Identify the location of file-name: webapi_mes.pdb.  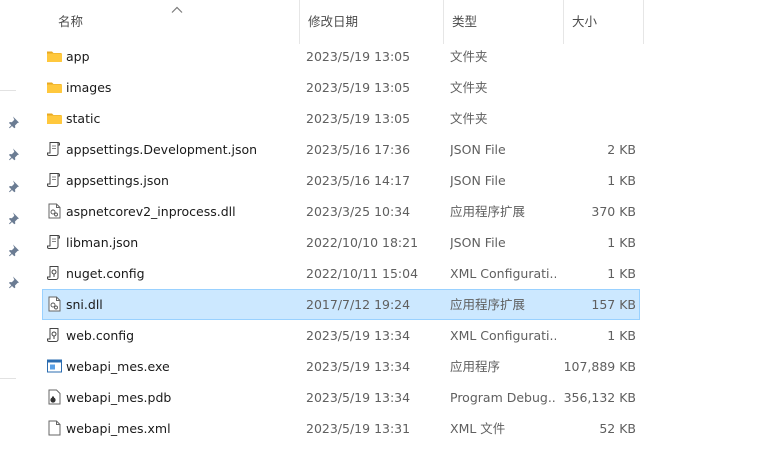
(119, 397).